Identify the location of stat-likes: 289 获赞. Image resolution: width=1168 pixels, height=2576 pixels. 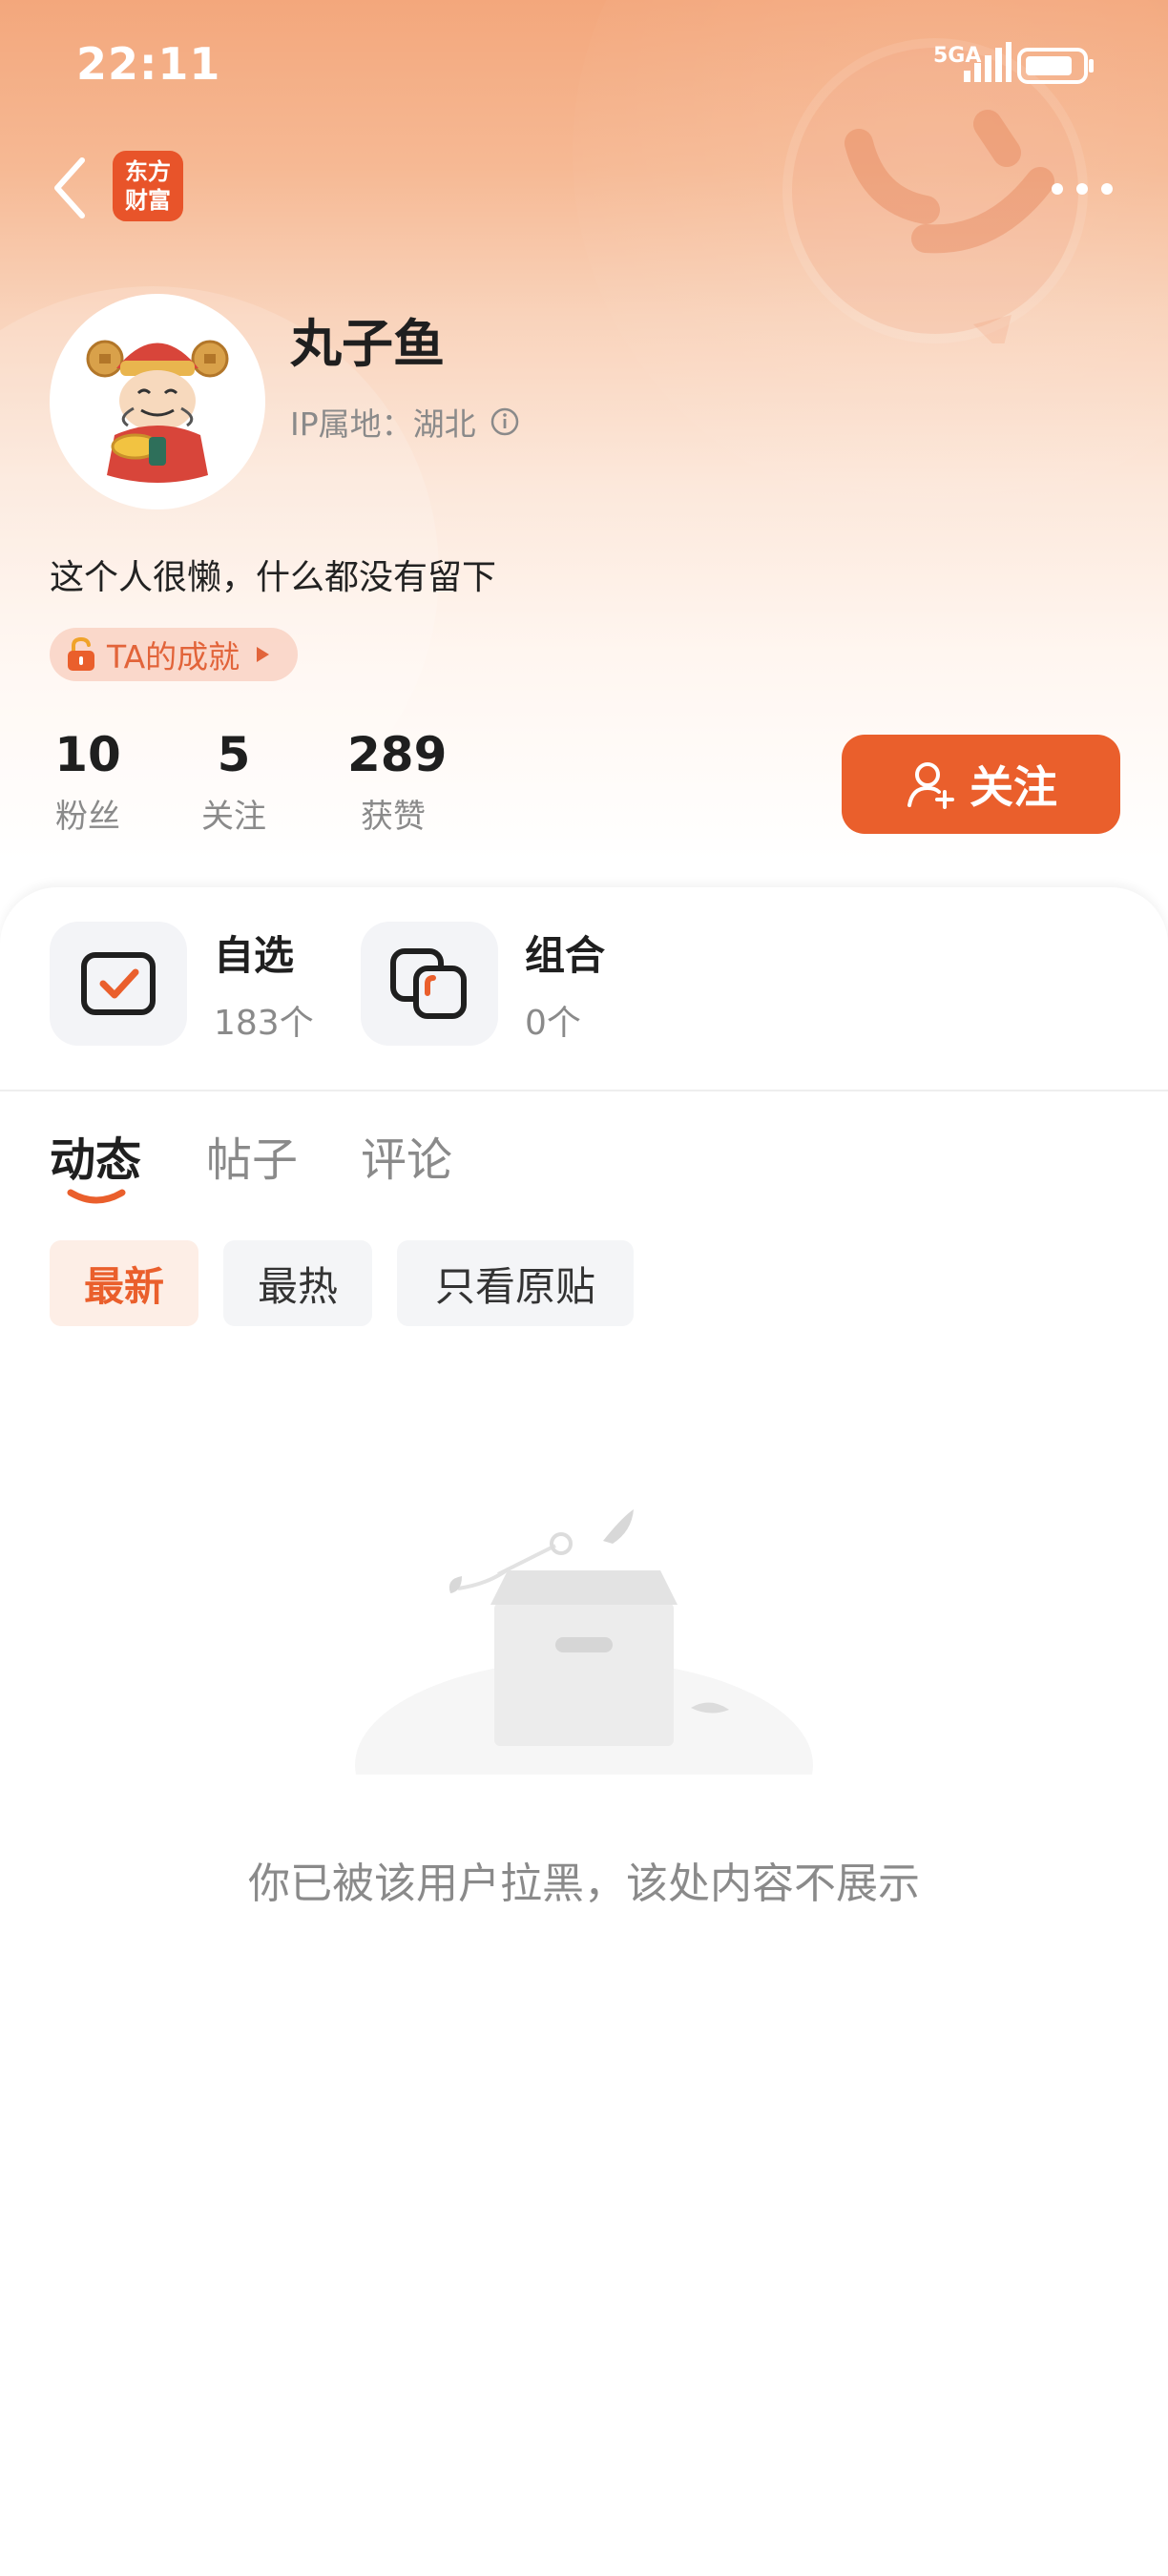
(397, 781).